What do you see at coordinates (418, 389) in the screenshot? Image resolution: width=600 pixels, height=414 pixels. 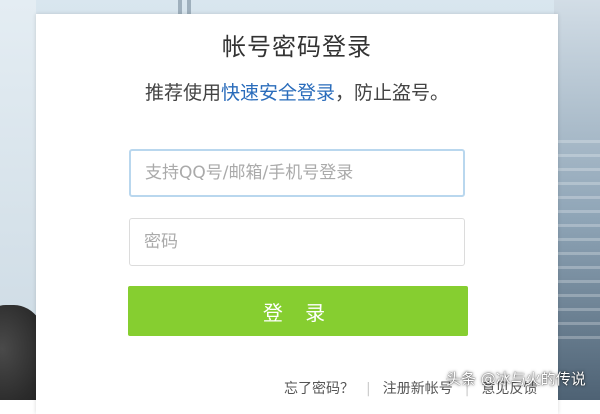 I see `register-link: 注册新帐号` at bounding box center [418, 389].